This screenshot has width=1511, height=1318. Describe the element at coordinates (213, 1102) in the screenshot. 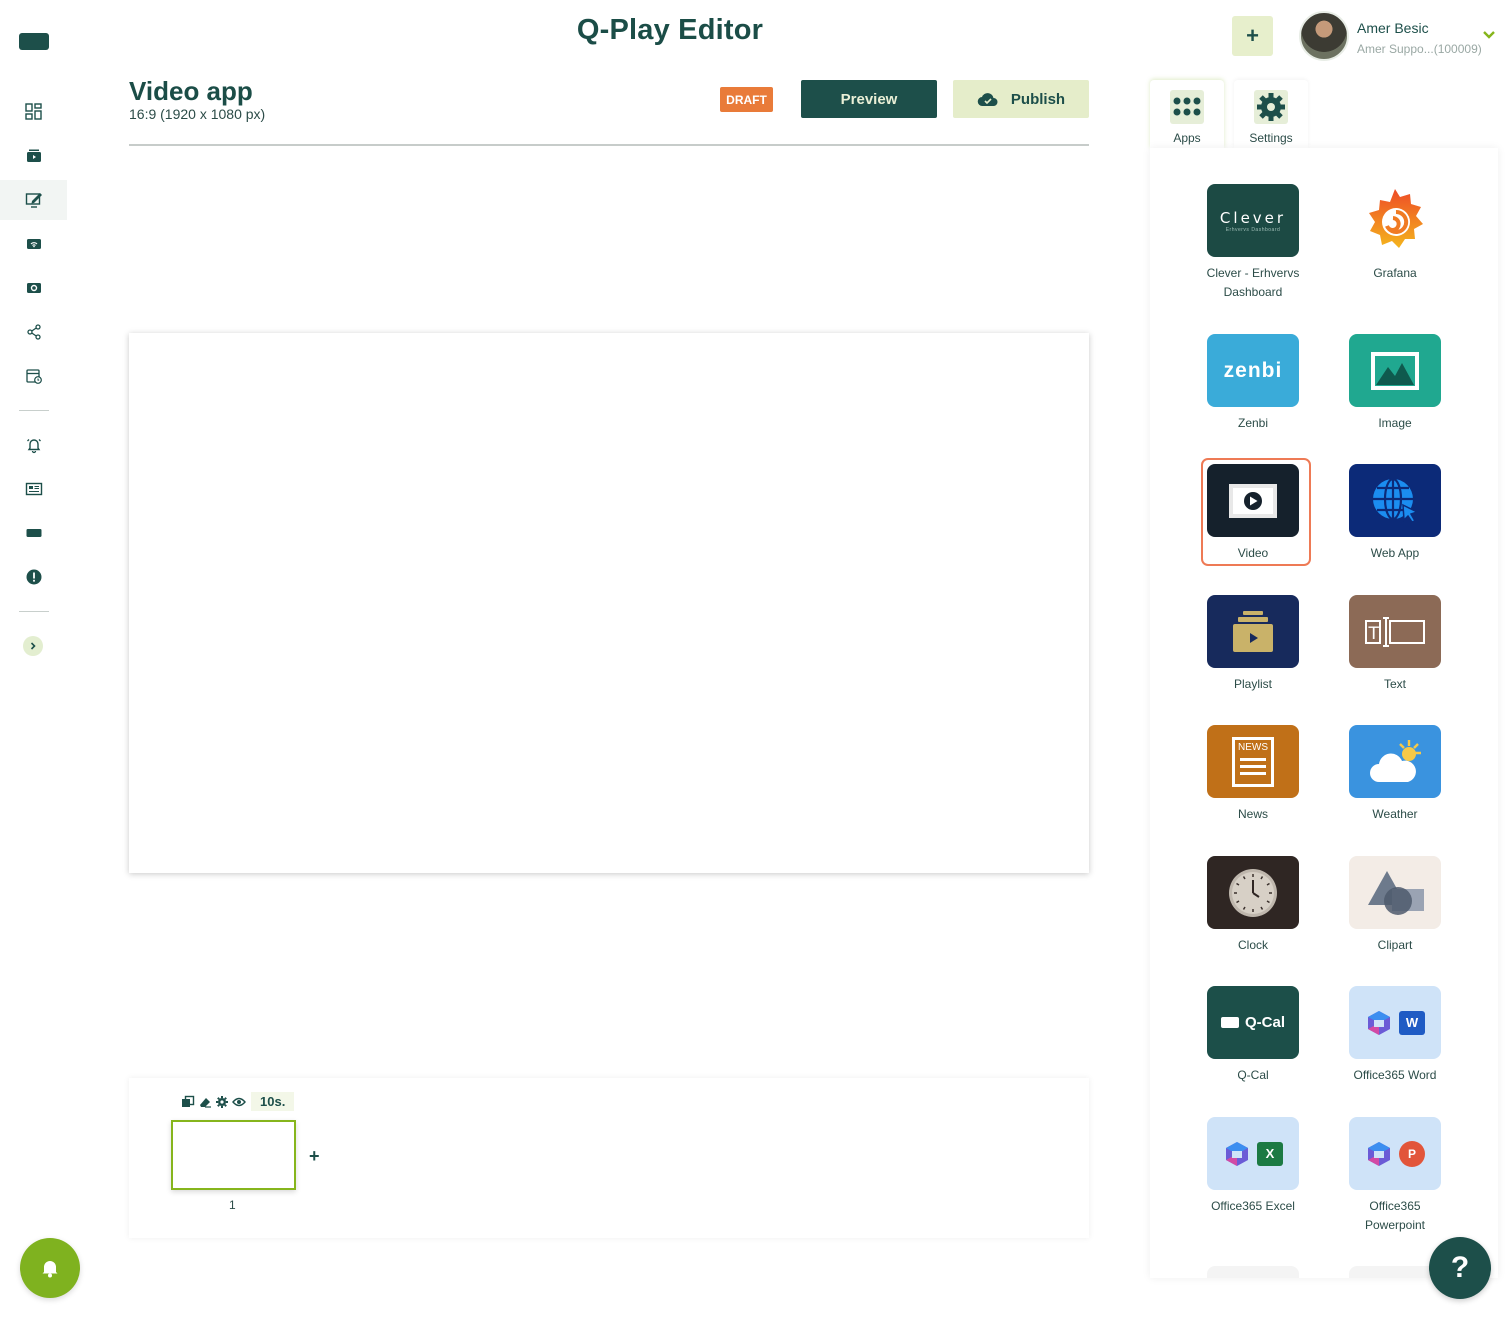

I see `slide-tools` at that location.